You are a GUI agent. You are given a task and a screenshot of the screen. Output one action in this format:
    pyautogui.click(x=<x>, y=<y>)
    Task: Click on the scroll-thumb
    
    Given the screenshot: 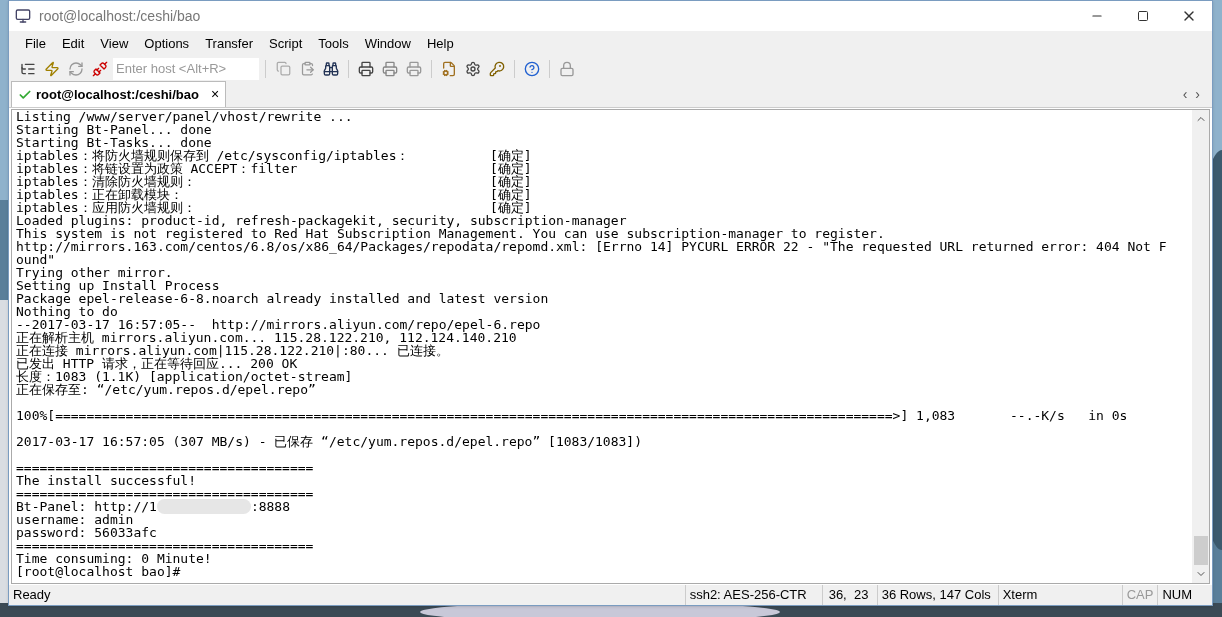 What is the action you would take?
    pyautogui.click(x=1200, y=550)
    